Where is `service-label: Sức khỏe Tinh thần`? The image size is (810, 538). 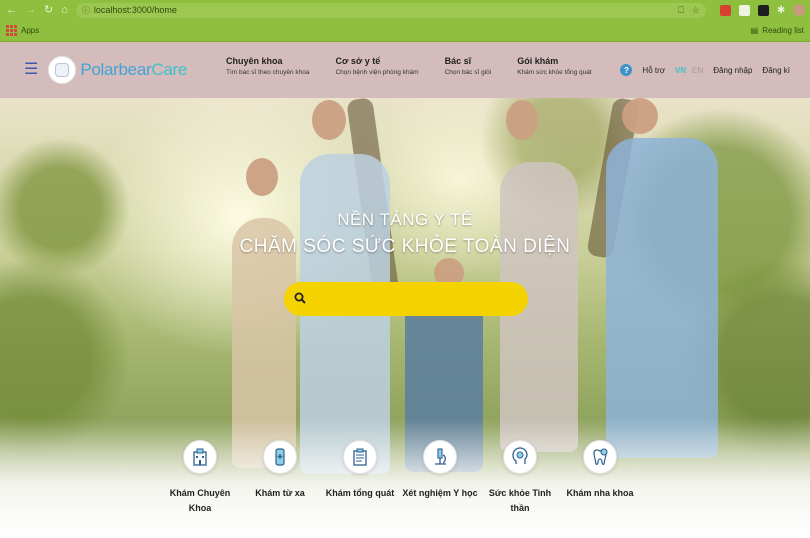
service-label: Sức khỏe Tinh thần is located at coordinates (520, 500).